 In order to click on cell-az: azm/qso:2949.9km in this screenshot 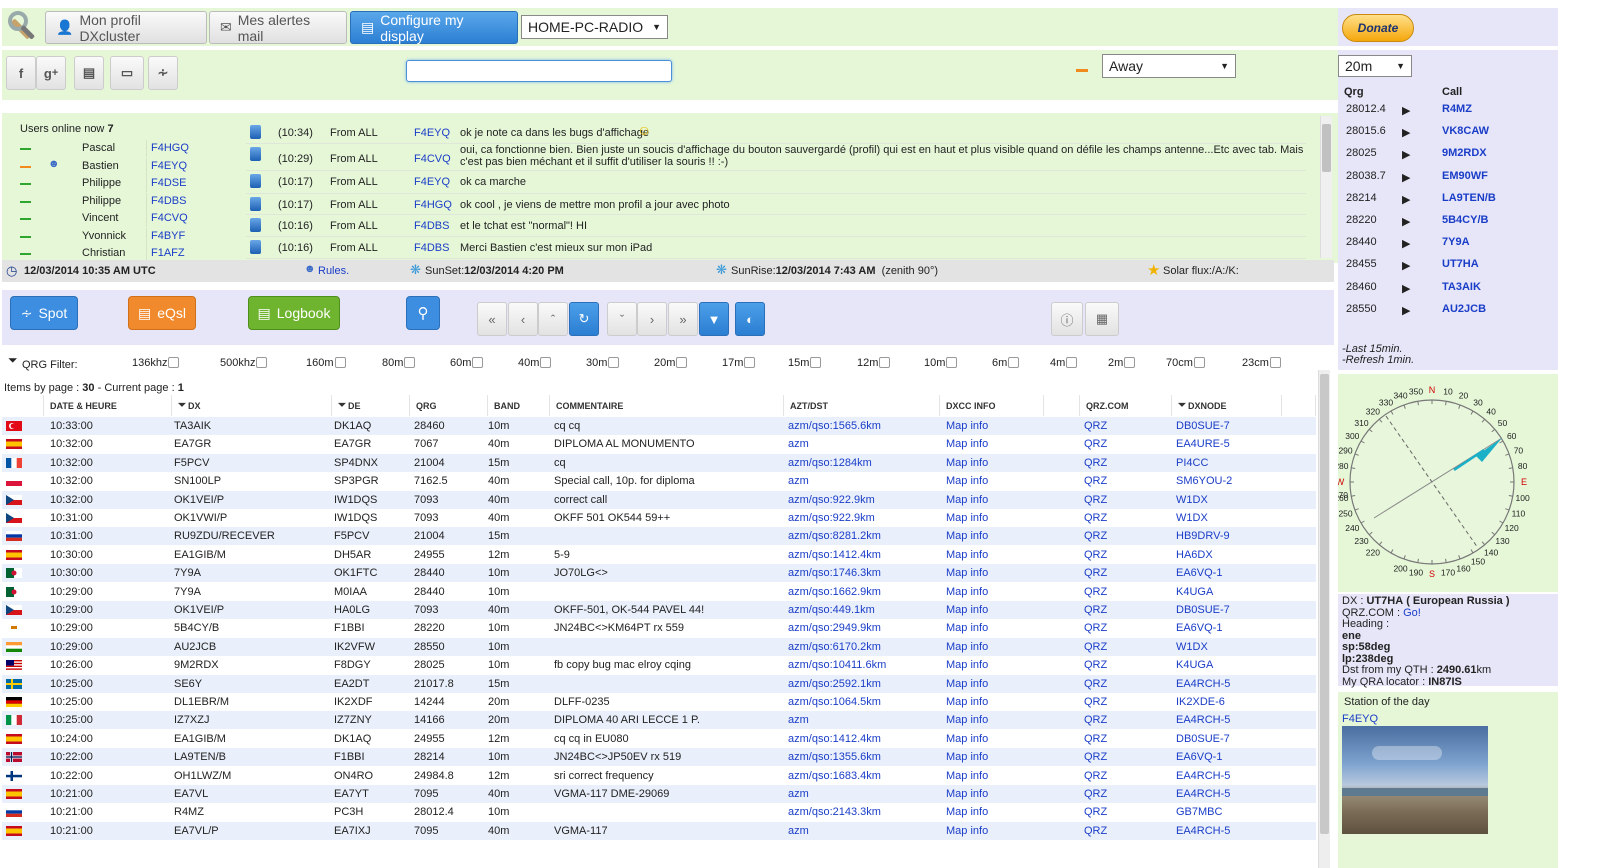, I will do `click(834, 628)`.